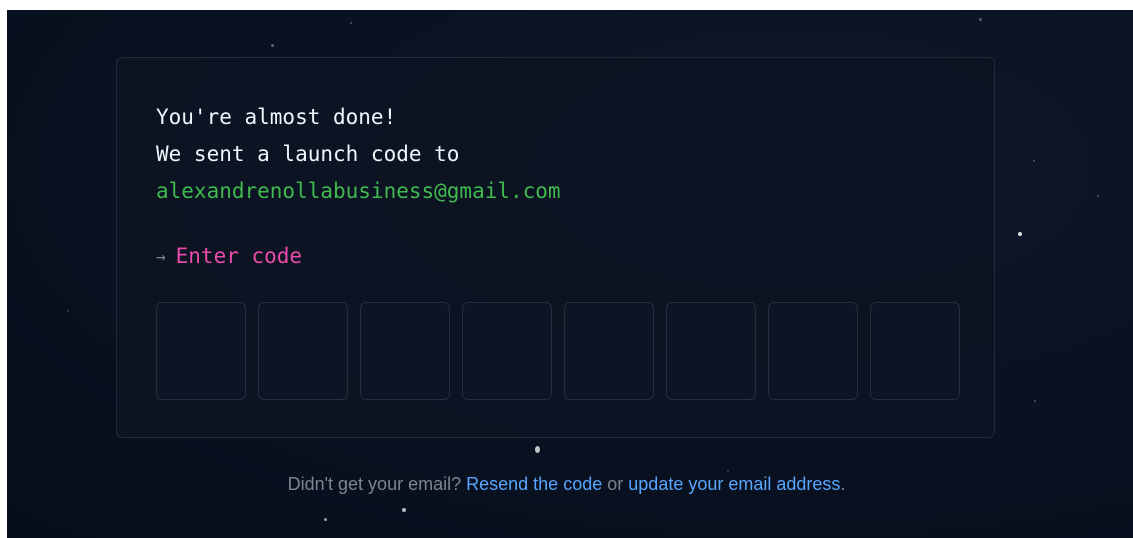  I want to click on footer-middle: or, so click(615, 484).